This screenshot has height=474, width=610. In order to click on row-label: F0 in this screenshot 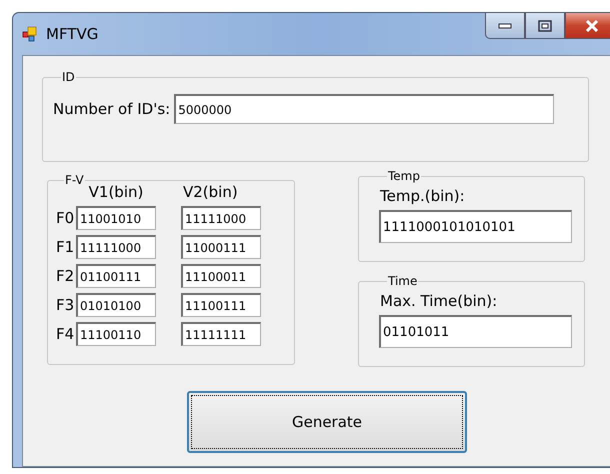, I will do `click(66, 218)`.